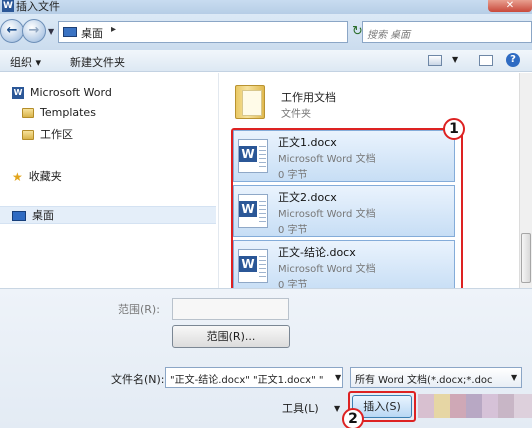 The height and width of the screenshot is (428, 532). I want to click on file-item: W 正文1.docx Microsoft Word 文档 0 字节, so click(344, 156).